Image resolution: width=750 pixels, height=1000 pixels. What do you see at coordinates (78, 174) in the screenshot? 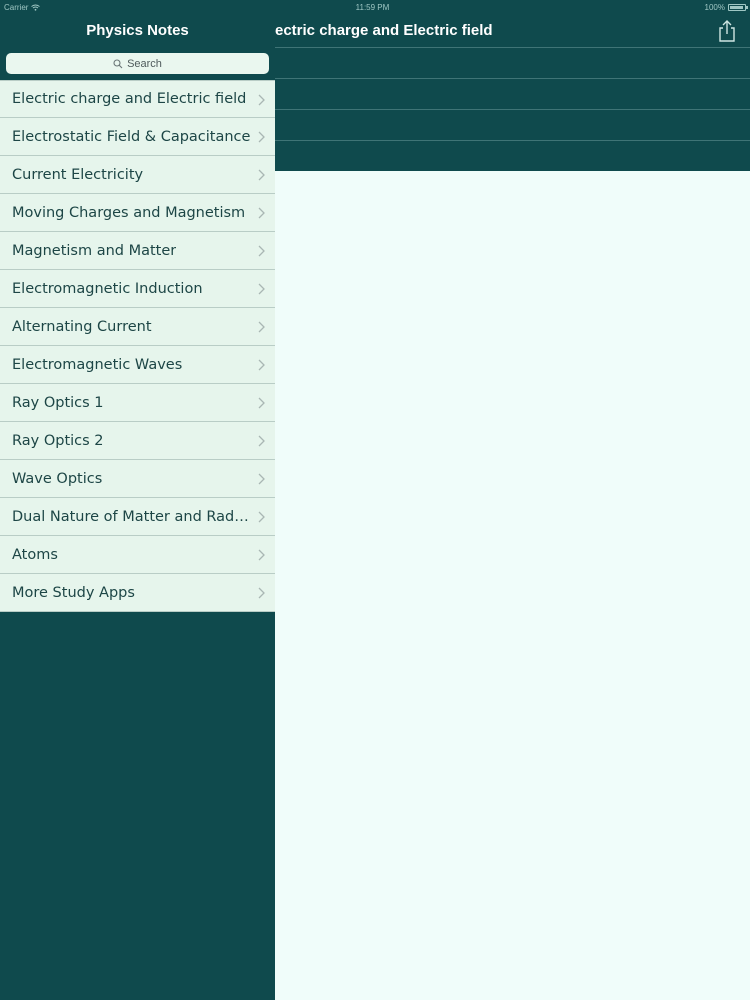
I see `list-item-label: Current Electricity` at bounding box center [78, 174].